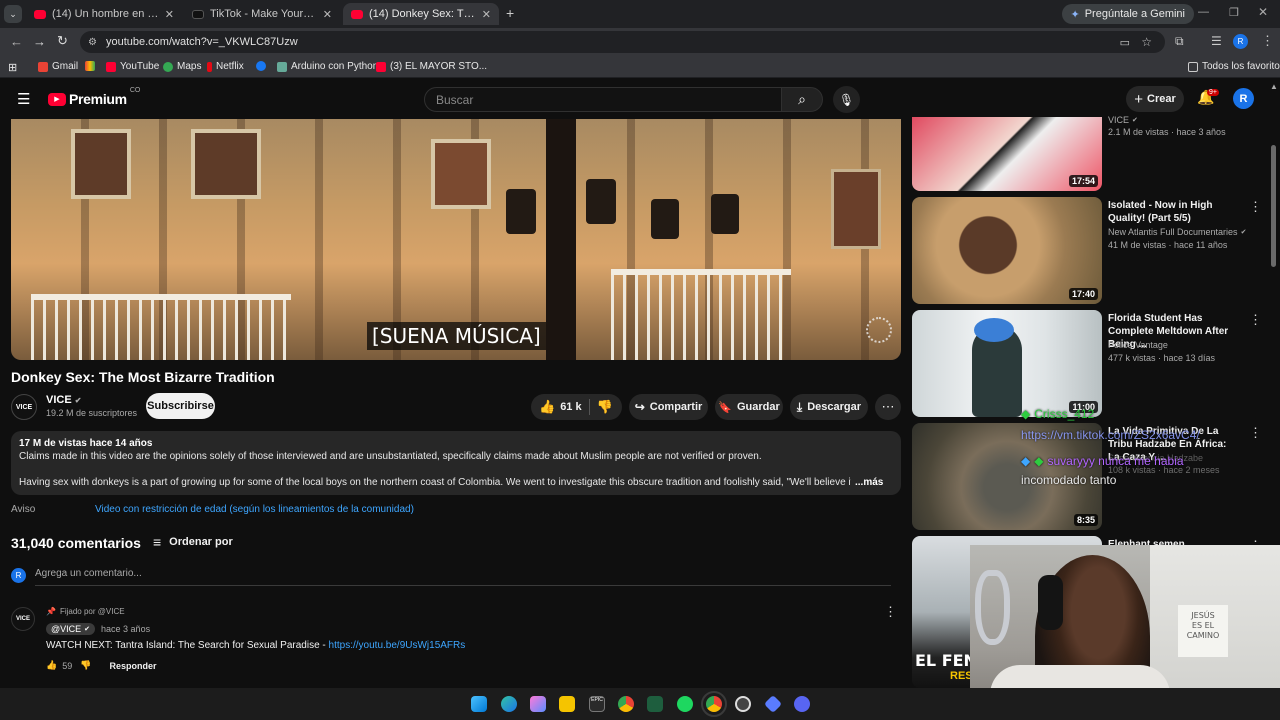  Describe the element at coordinates (1273, 206) in the screenshot. I see `page-scrollbar` at that location.